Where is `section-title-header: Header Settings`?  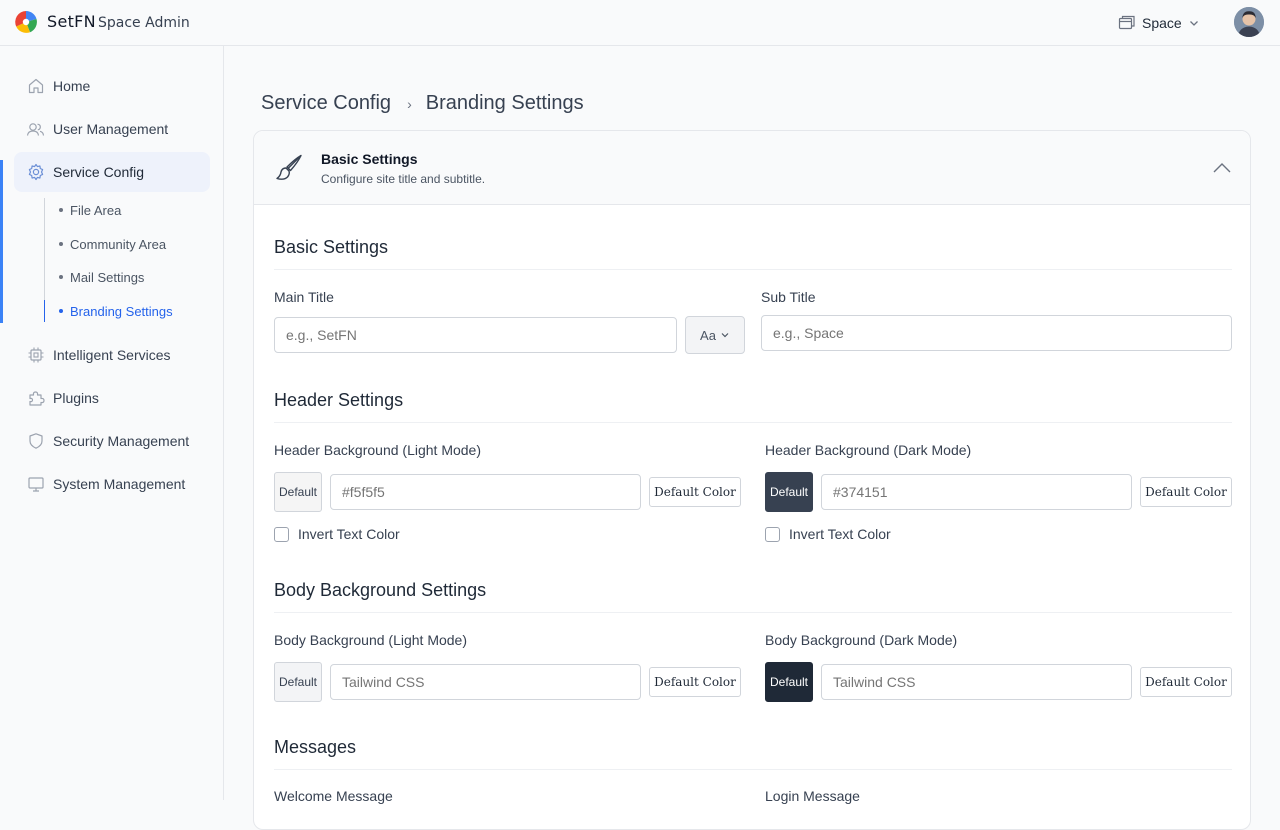 section-title-header: Header Settings is located at coordinates (339, 400).